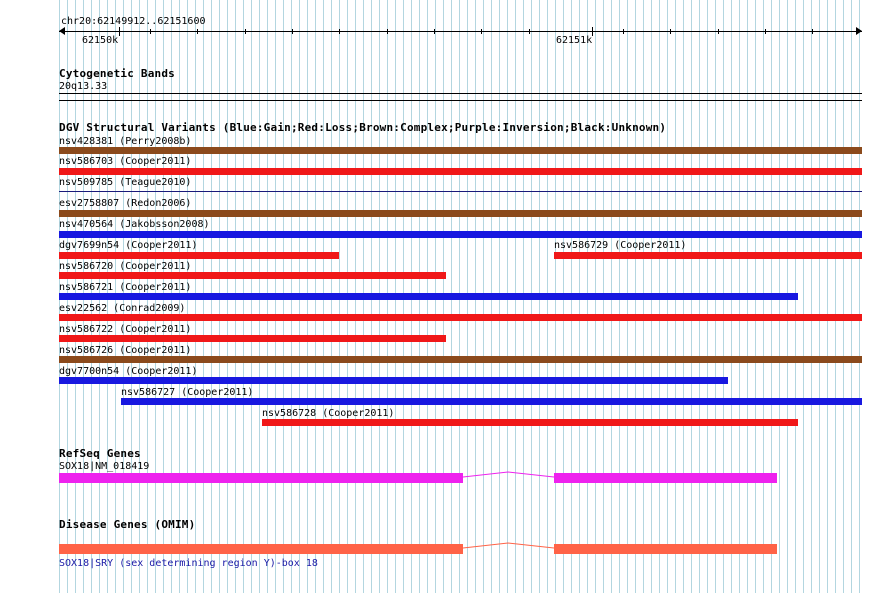  What do you see at coordinates (125, 182) in the screenshot?
I see `variant-label: nsv509785 (Teague2010)` at bounding box center [125, 182].